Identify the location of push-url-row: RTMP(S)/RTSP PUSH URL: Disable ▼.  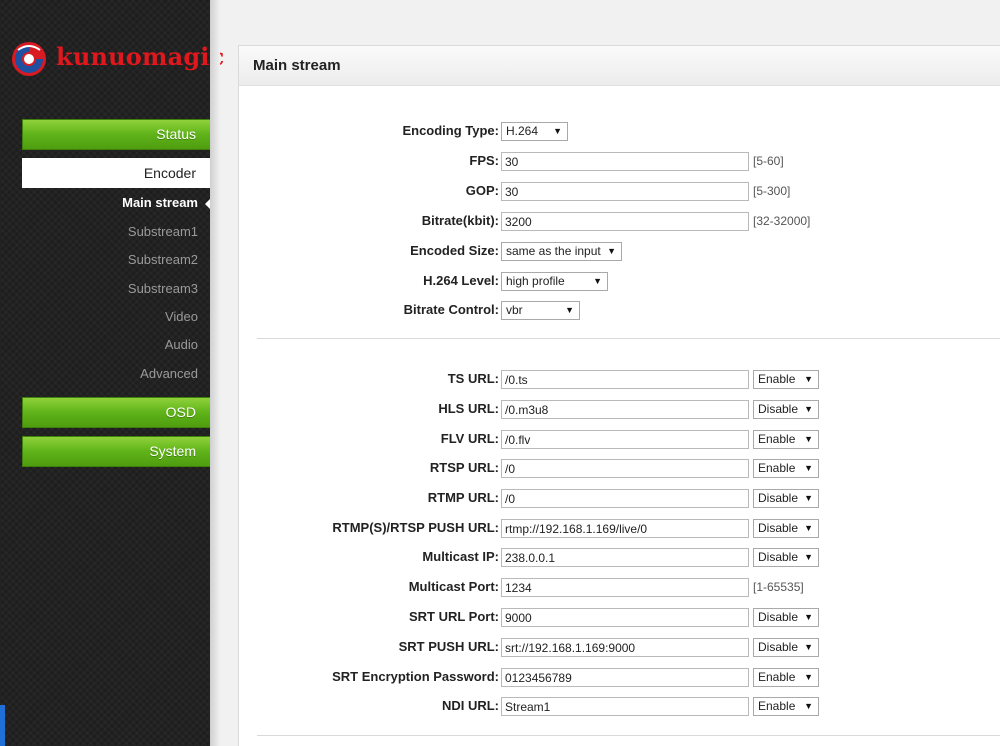
(619, 528).